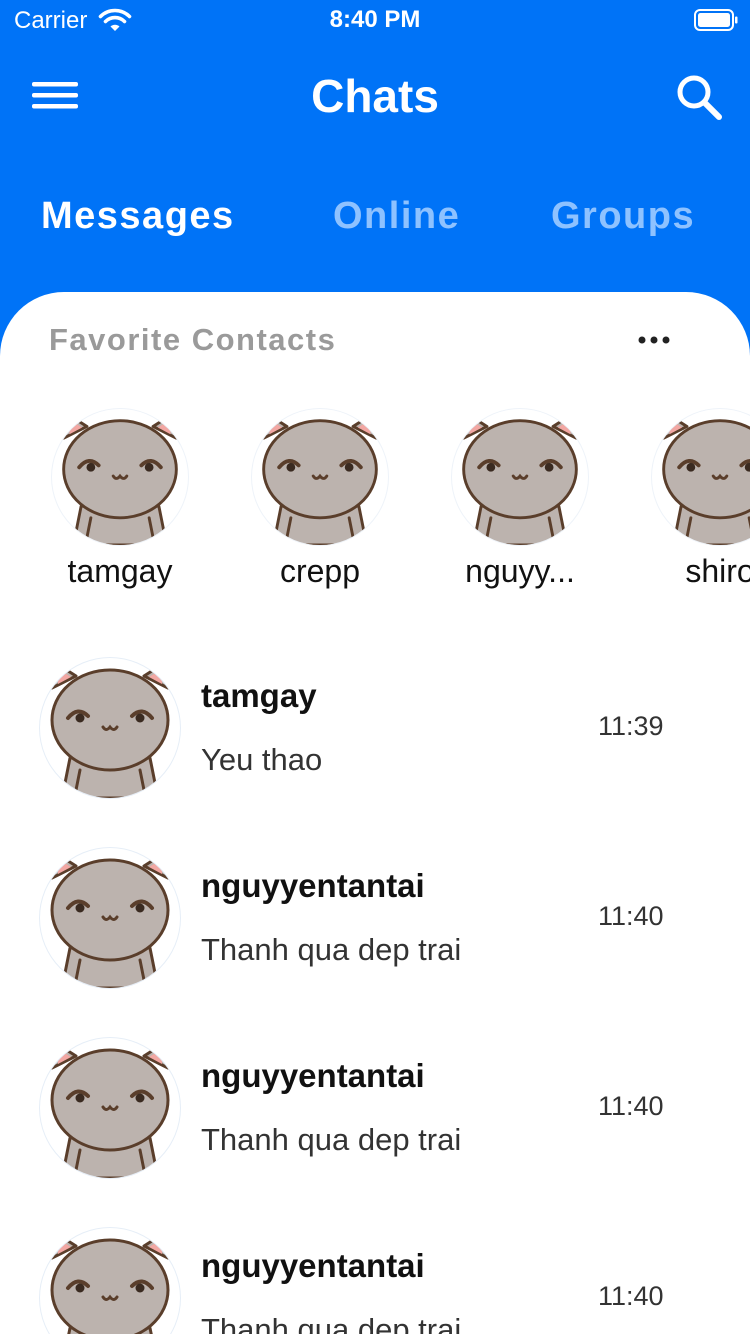 This screenshot has height=1334, width=750. I want to click on tab-bar: Messages Online Groups, so click(375, 220).